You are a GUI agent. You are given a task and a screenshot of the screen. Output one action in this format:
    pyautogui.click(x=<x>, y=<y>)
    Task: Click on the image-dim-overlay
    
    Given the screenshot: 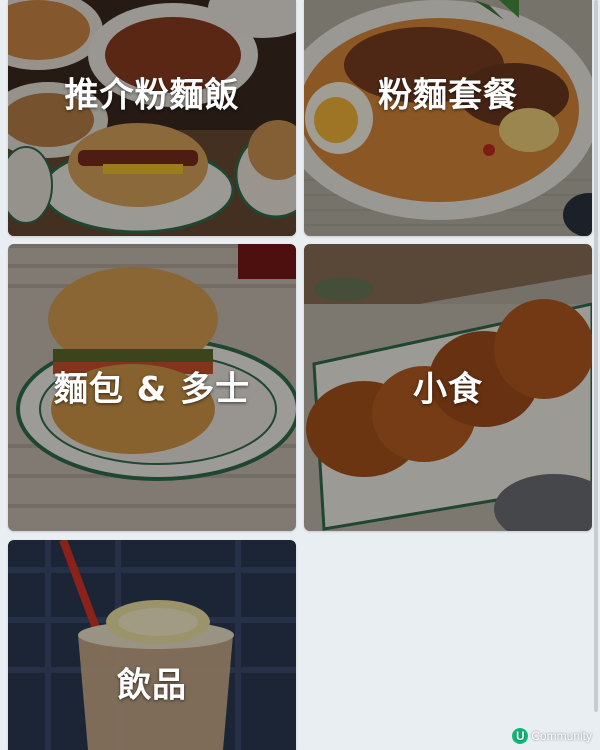 What is the action you would take?
    pyautogui.click(x=152, y=645)
    